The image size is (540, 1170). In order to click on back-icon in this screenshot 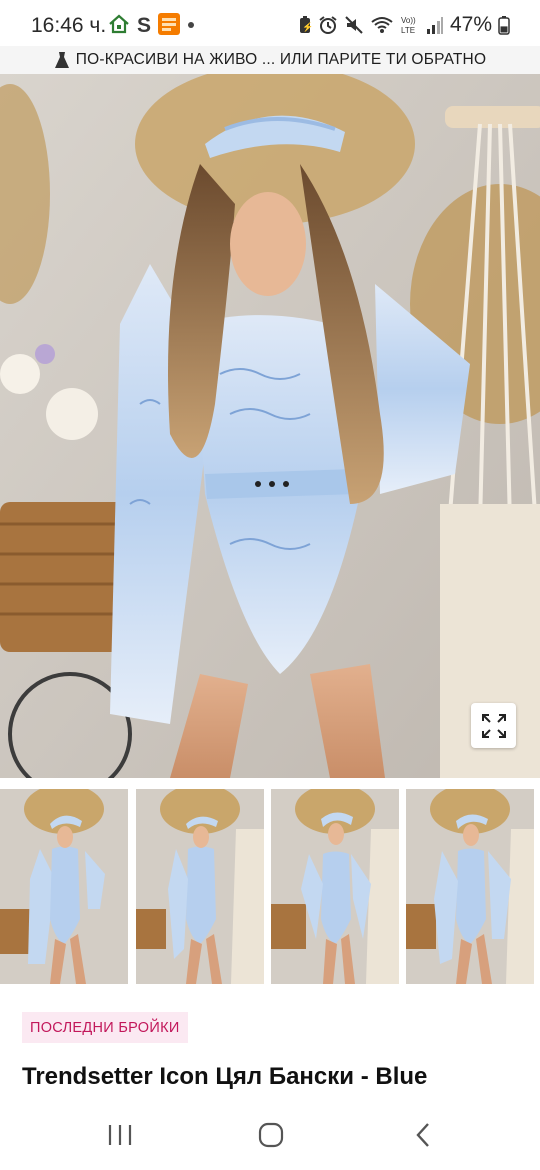, I will do `click(422, 1135)`.